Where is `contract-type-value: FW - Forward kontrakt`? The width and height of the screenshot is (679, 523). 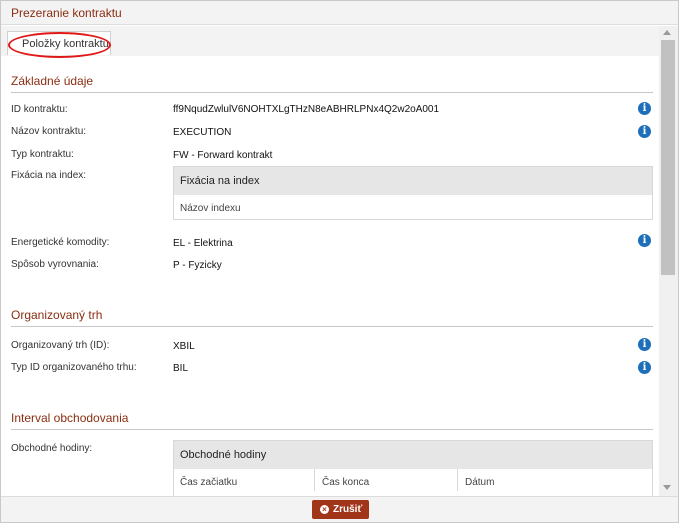 contract-type-value: FW - Forward kontrakt is located at coordinates (223, 155).